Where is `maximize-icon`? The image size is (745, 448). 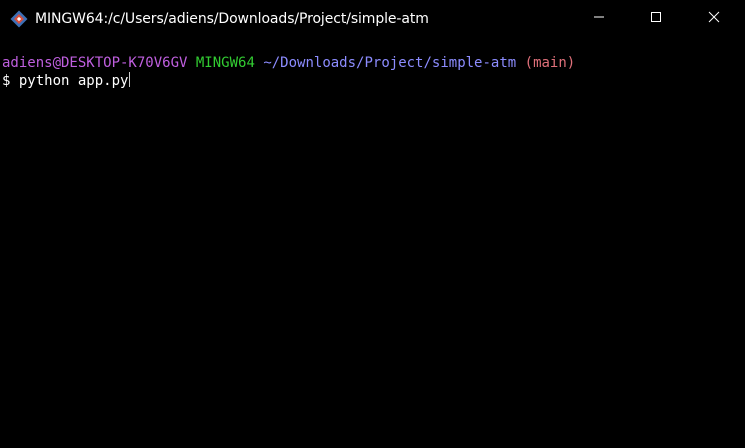
maximize-icon is located at coordinates (656, 19).